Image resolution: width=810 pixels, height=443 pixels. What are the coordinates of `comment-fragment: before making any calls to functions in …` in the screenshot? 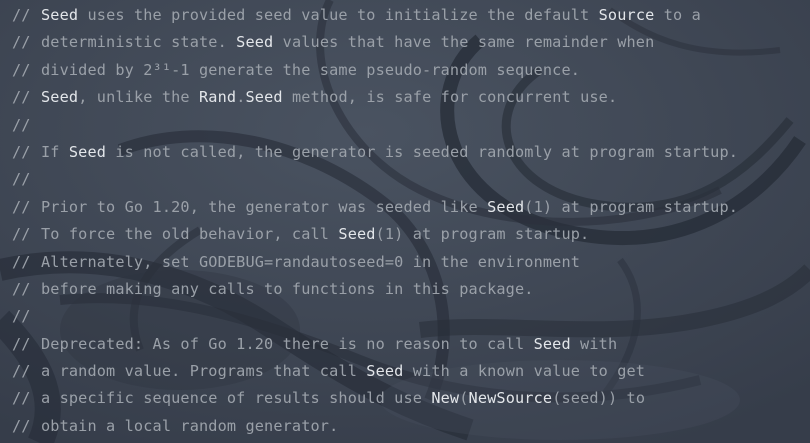 It's located at (287, 288).